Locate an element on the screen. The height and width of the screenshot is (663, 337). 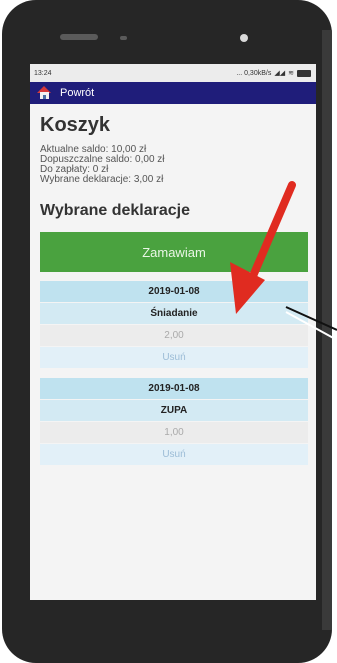
declaration-card: 2019-01-08 Śniadanie 2,00 Usuń is located at coordinates (174, 325).